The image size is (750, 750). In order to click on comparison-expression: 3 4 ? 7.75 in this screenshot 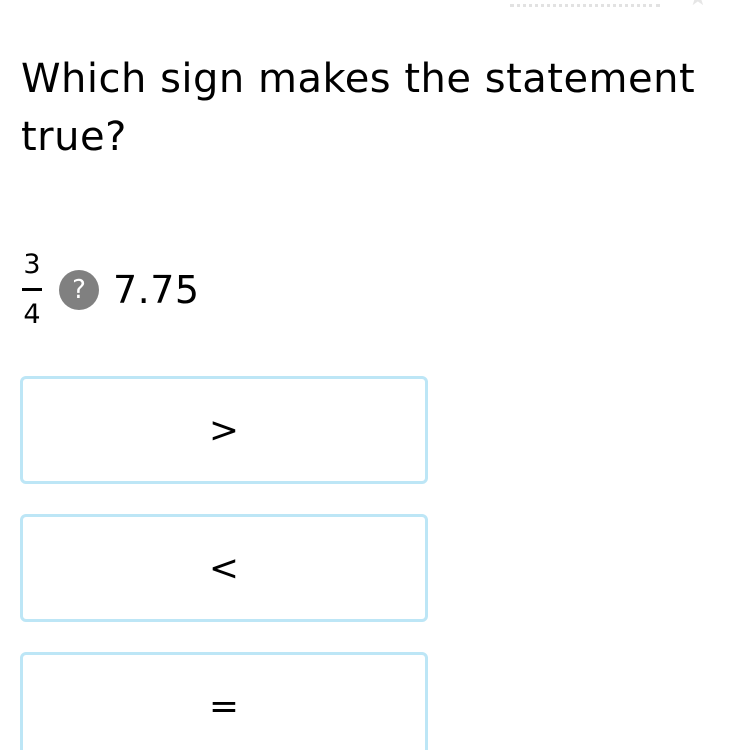, I will do `click(110, 290)`.